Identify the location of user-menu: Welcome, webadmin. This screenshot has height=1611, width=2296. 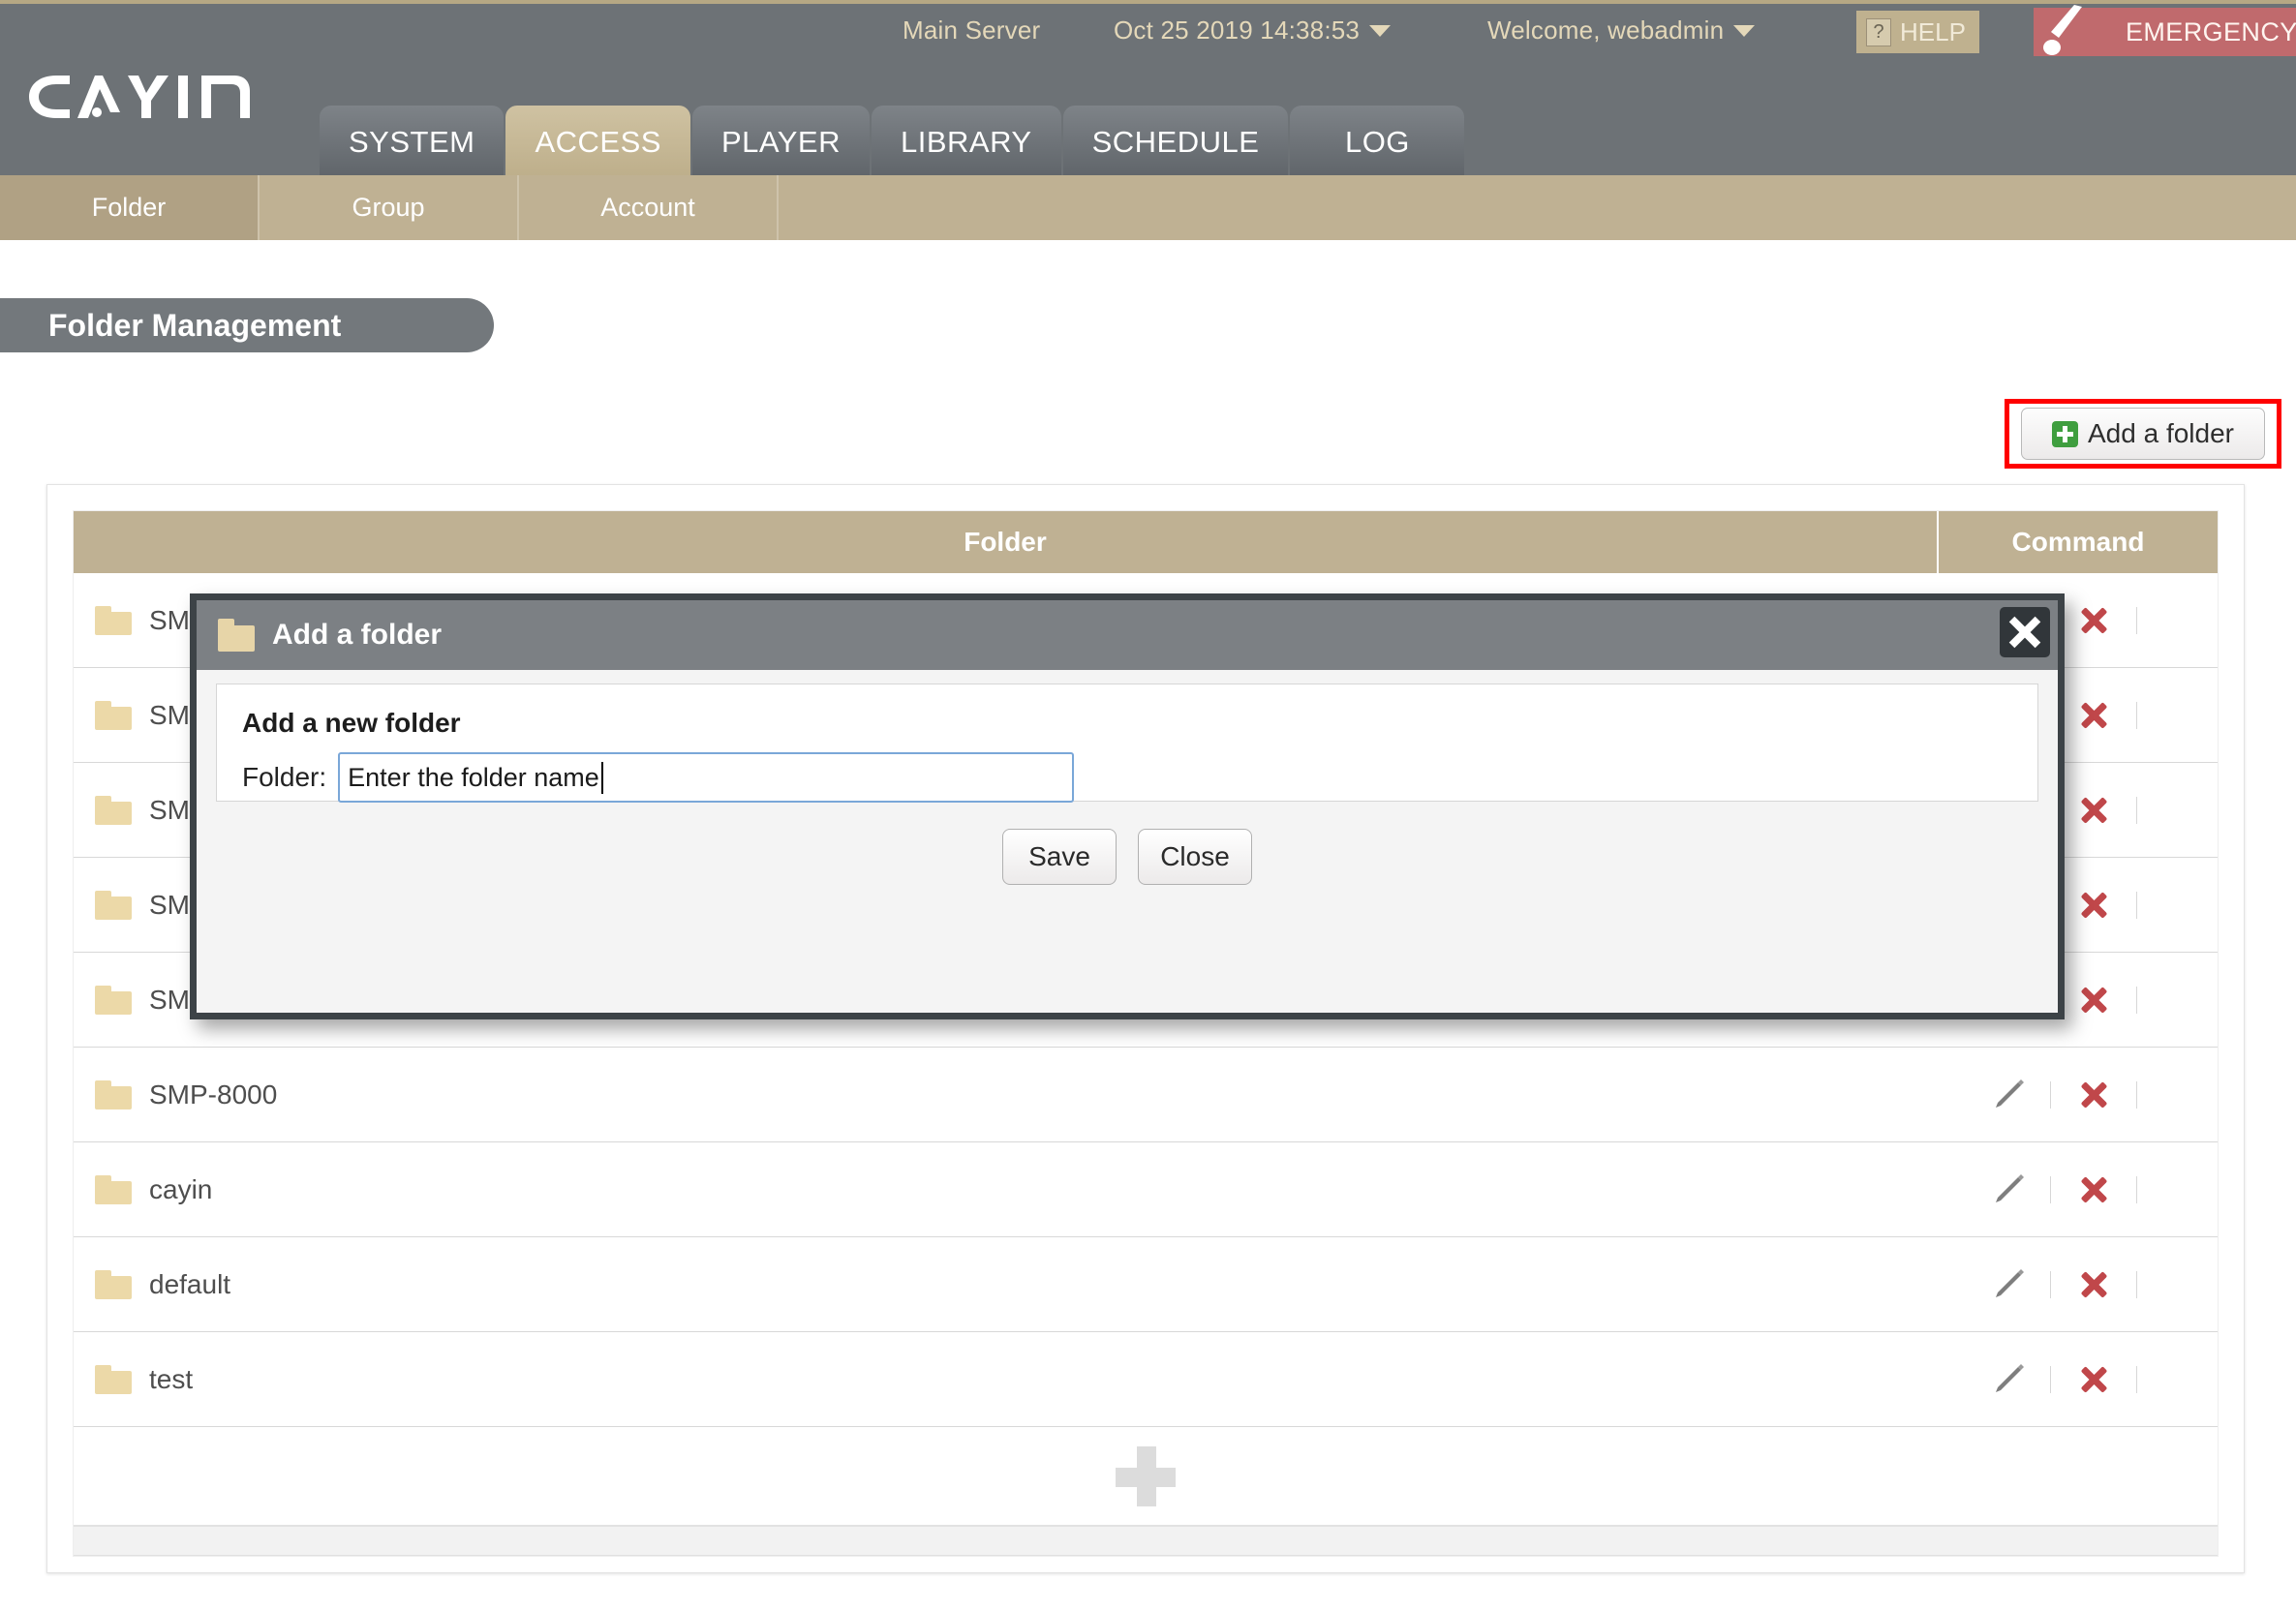
(1621, 30).